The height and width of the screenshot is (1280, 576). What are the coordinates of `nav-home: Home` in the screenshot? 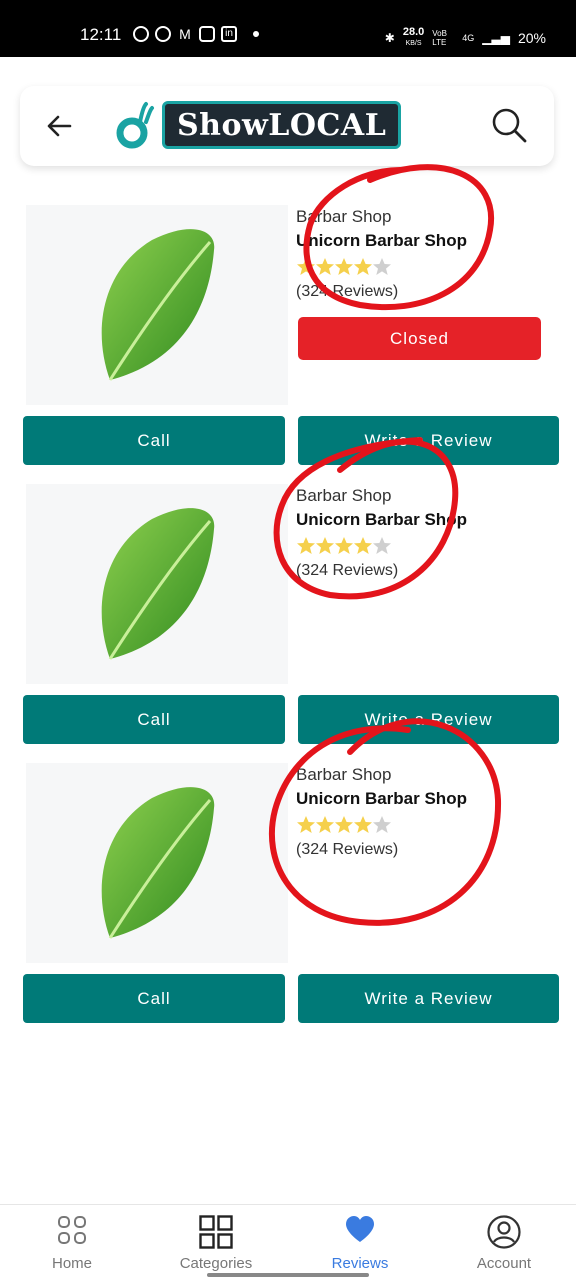 It's located at (72, 1243).